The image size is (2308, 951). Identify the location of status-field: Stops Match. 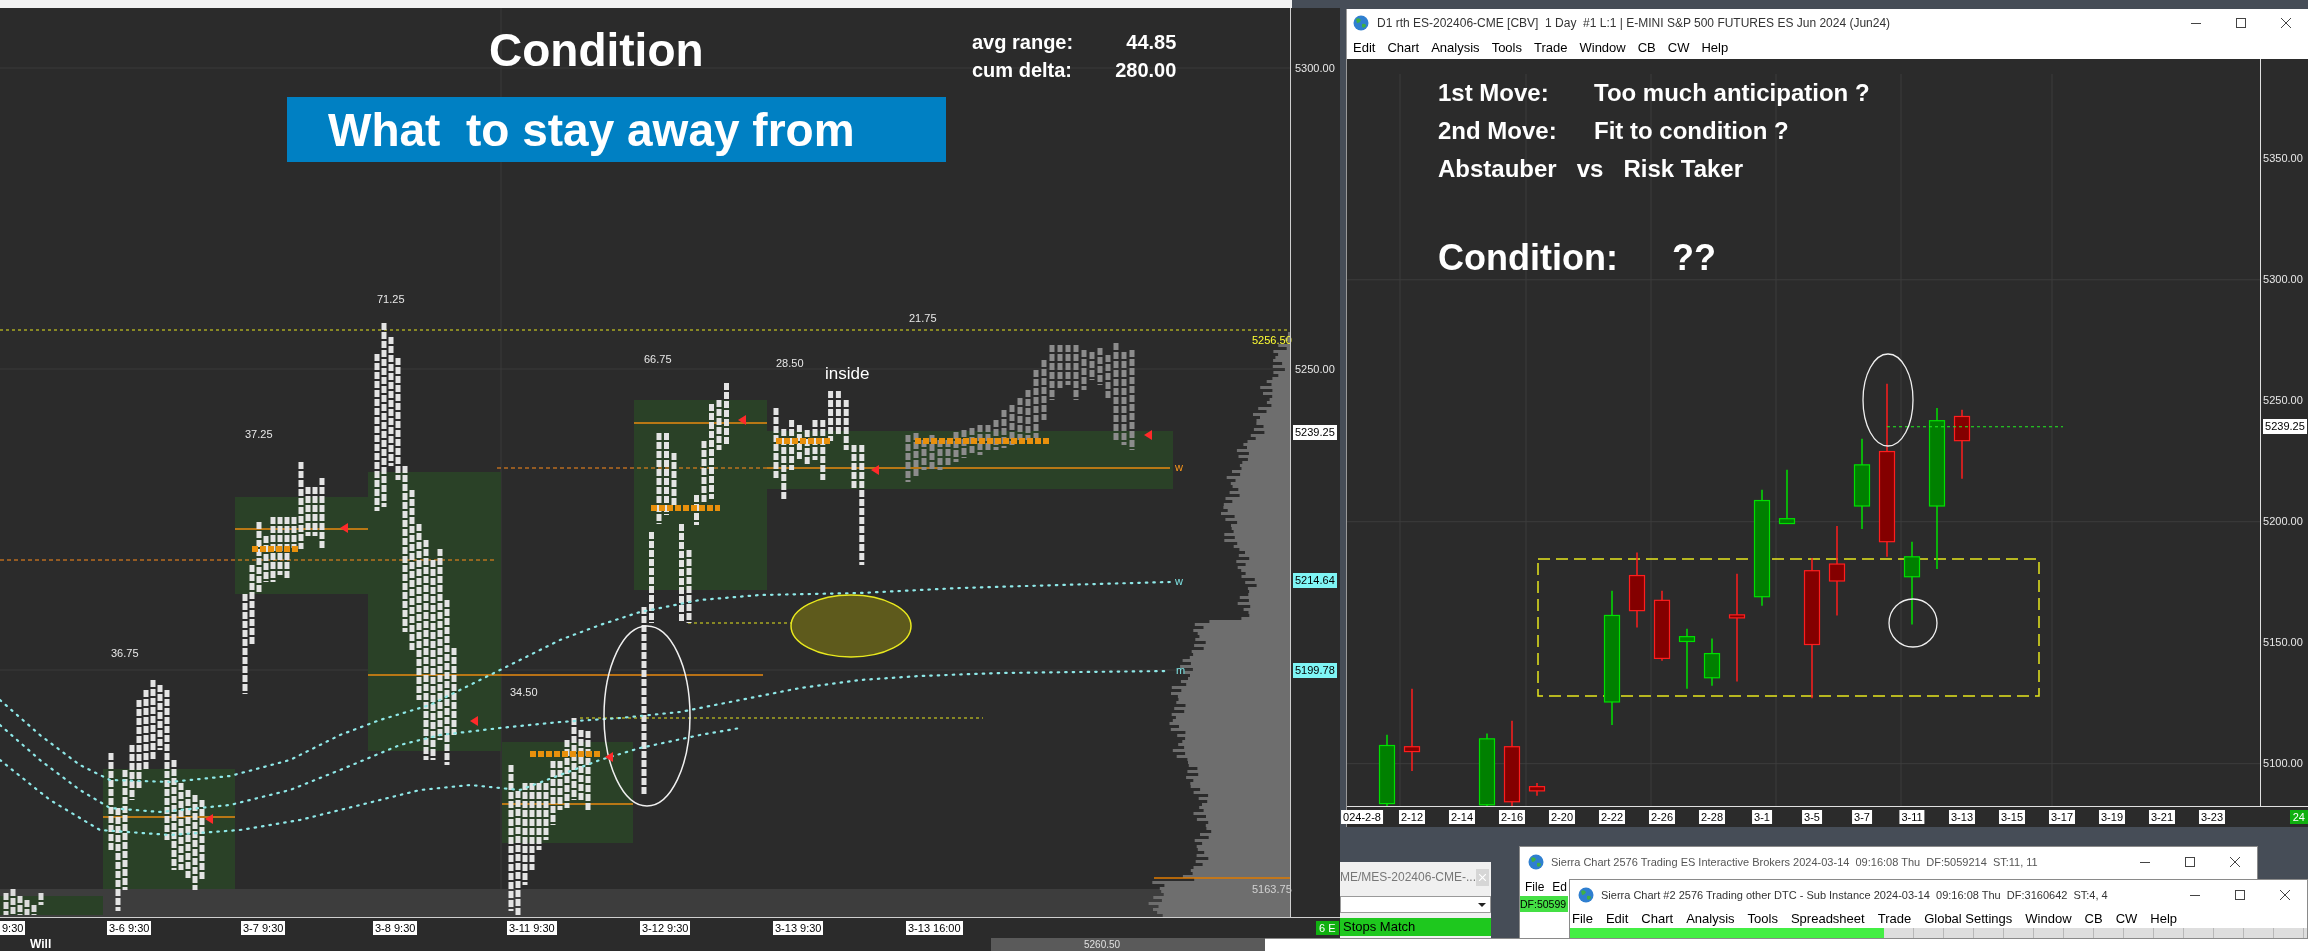
(1415, 927).